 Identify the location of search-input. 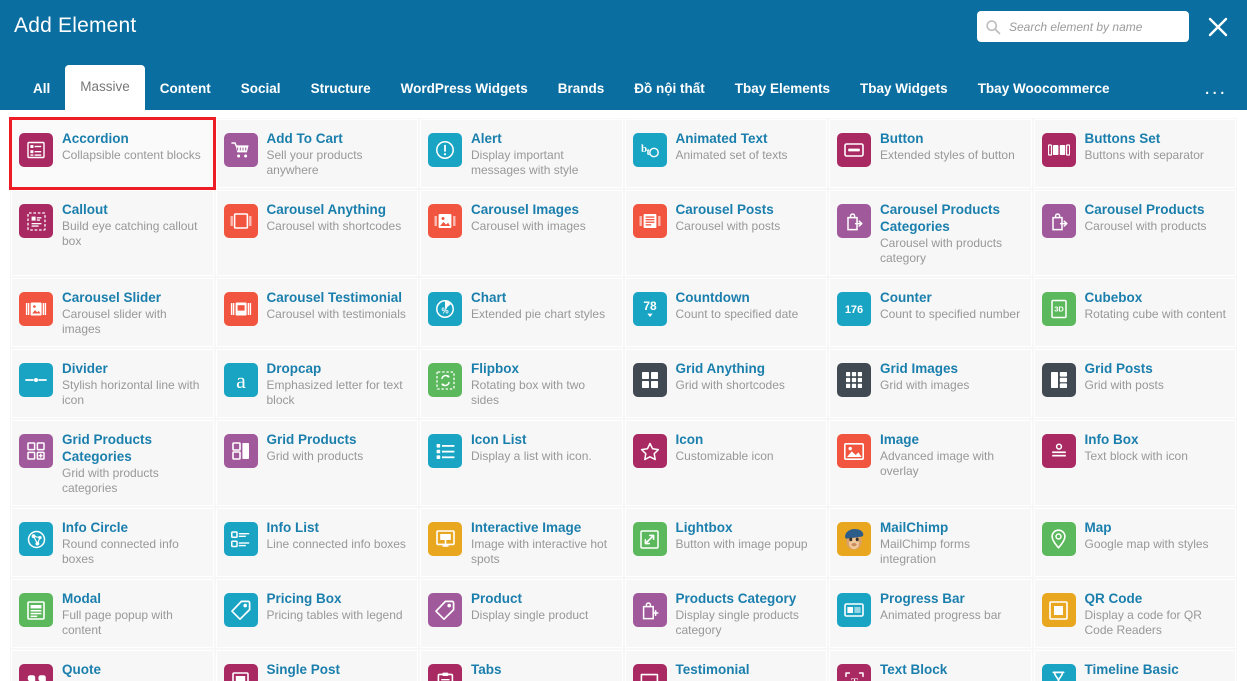
(1094, 26).